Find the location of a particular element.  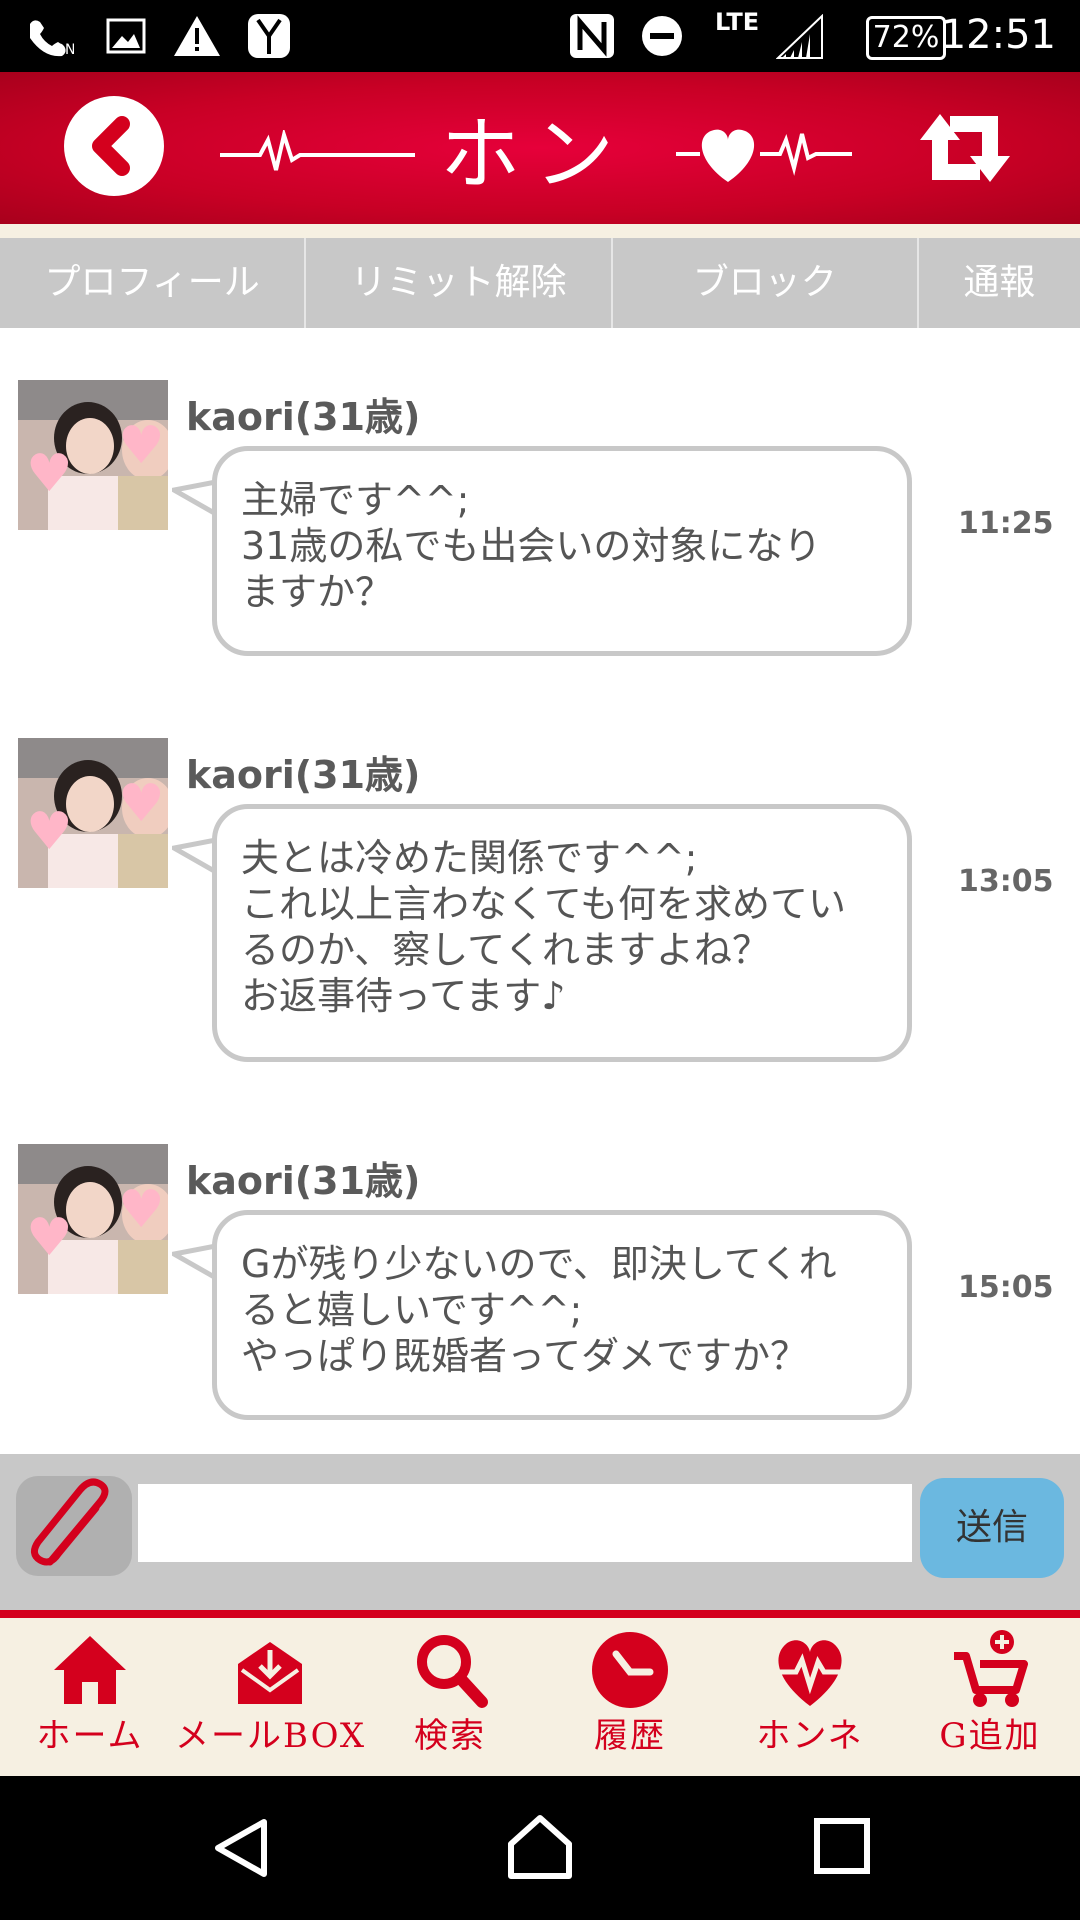

chevron-left-icon is located at coordinates (111, 146).